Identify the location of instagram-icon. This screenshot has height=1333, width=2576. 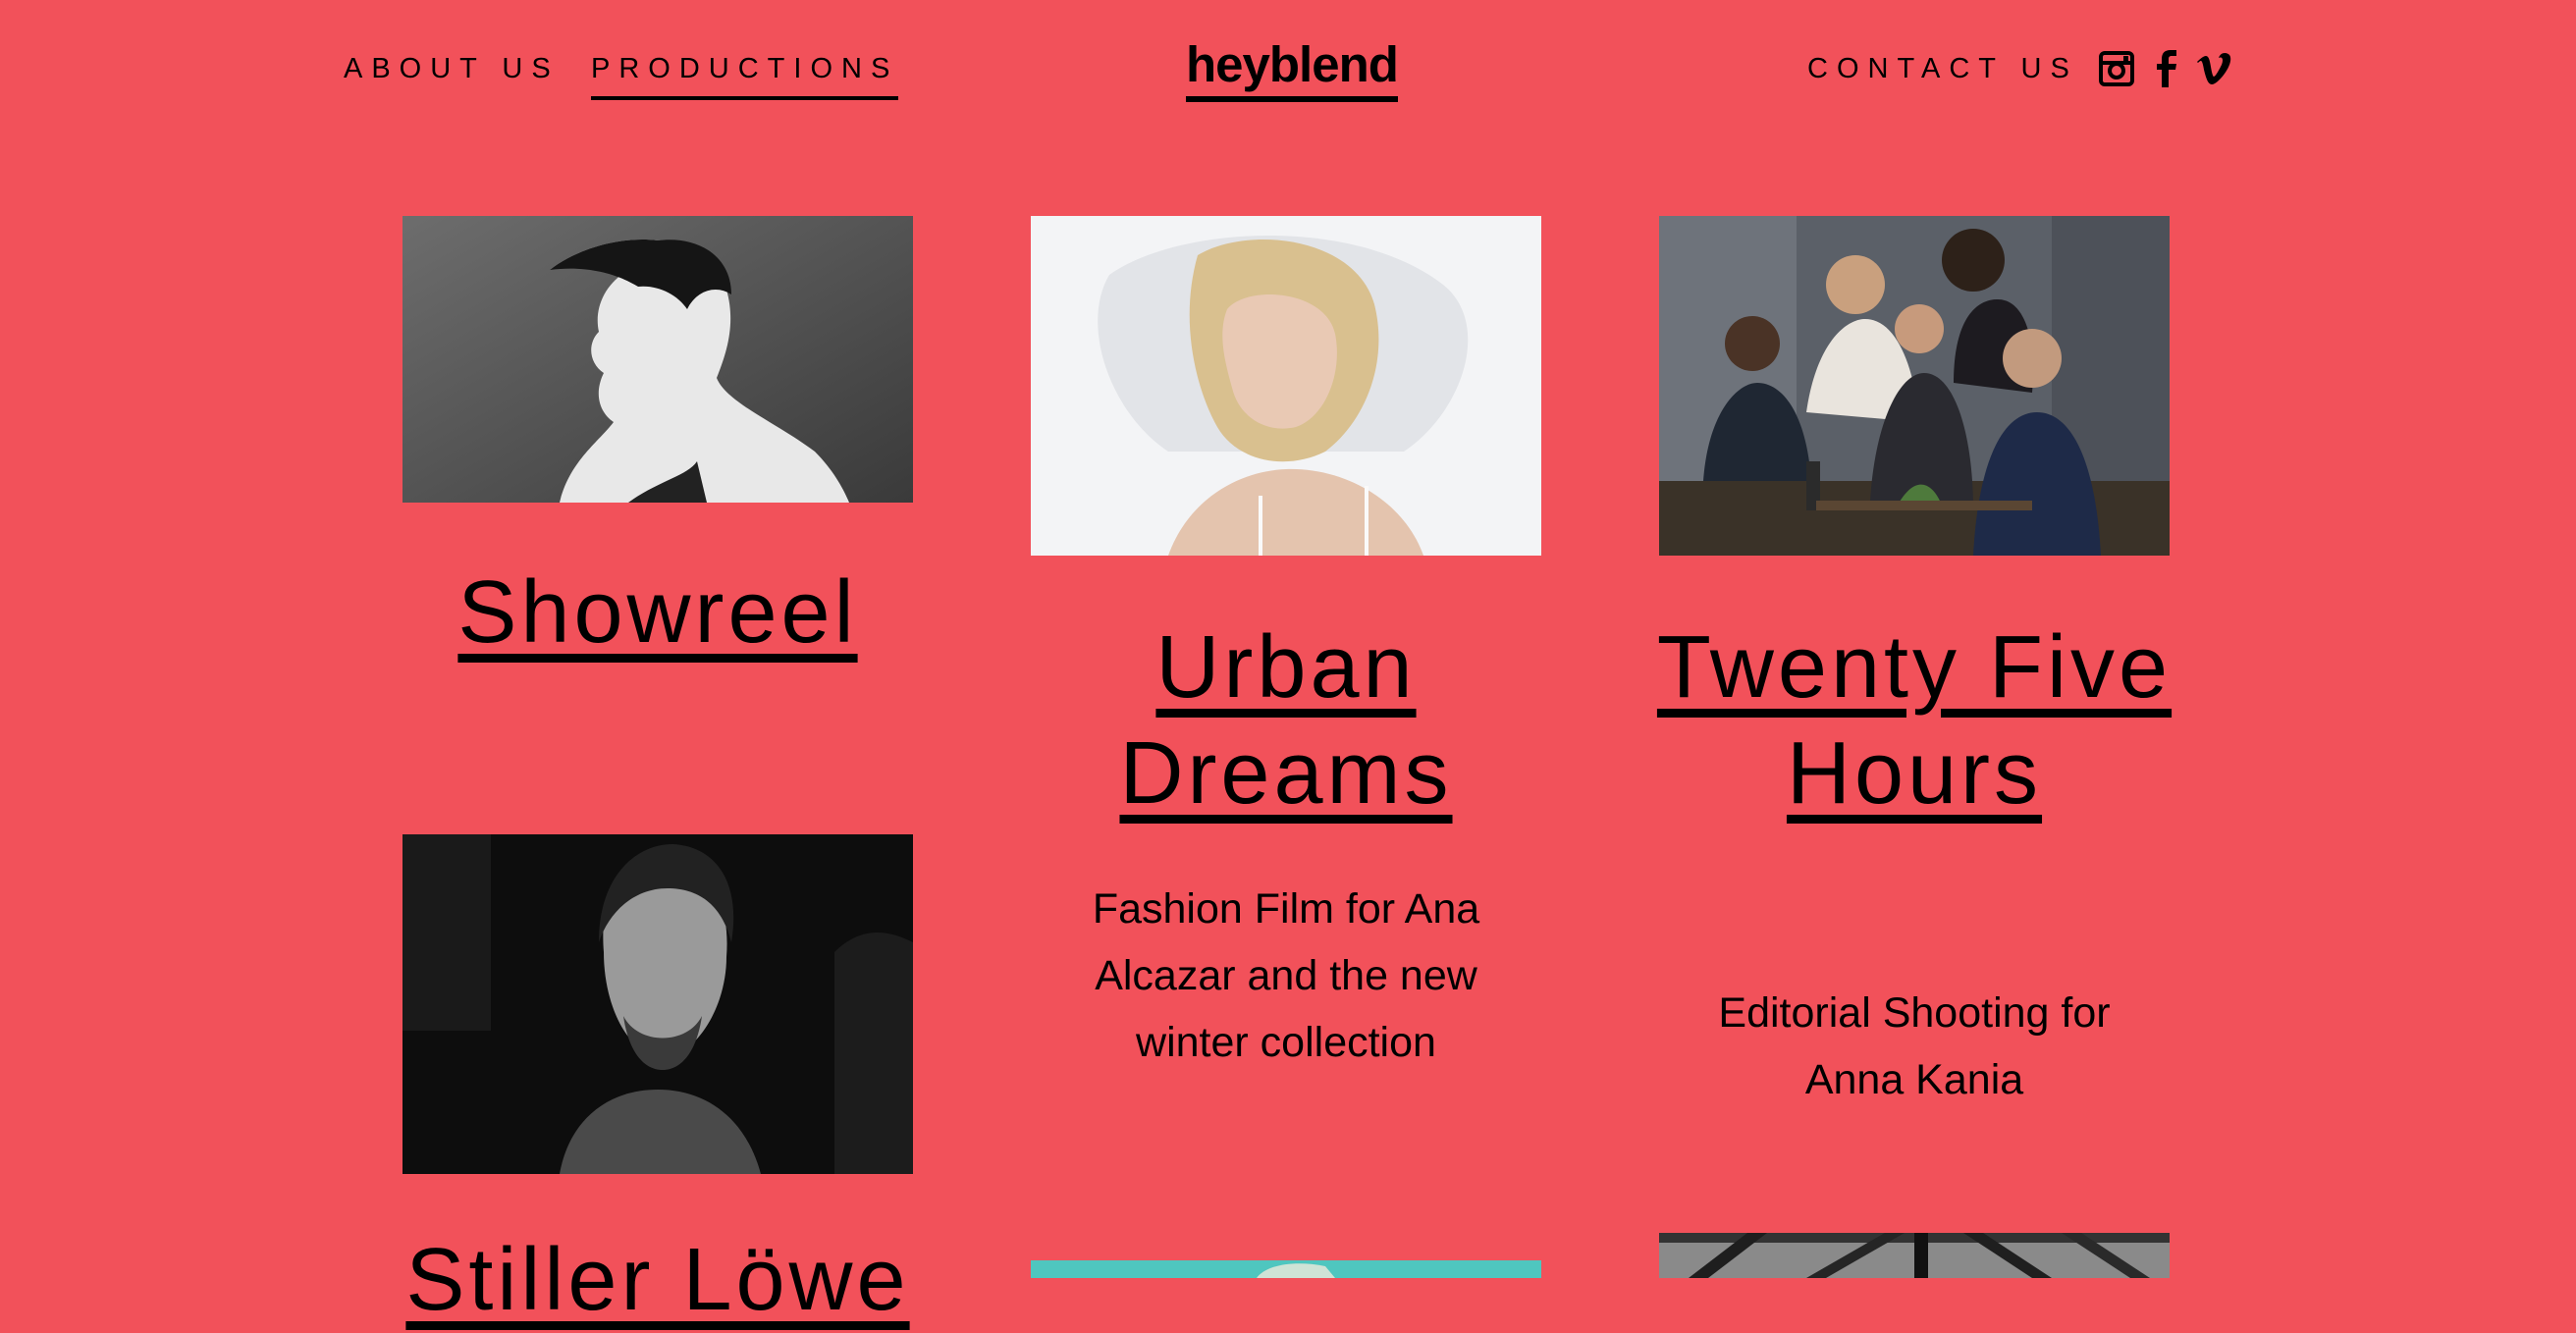
(2116, 68).